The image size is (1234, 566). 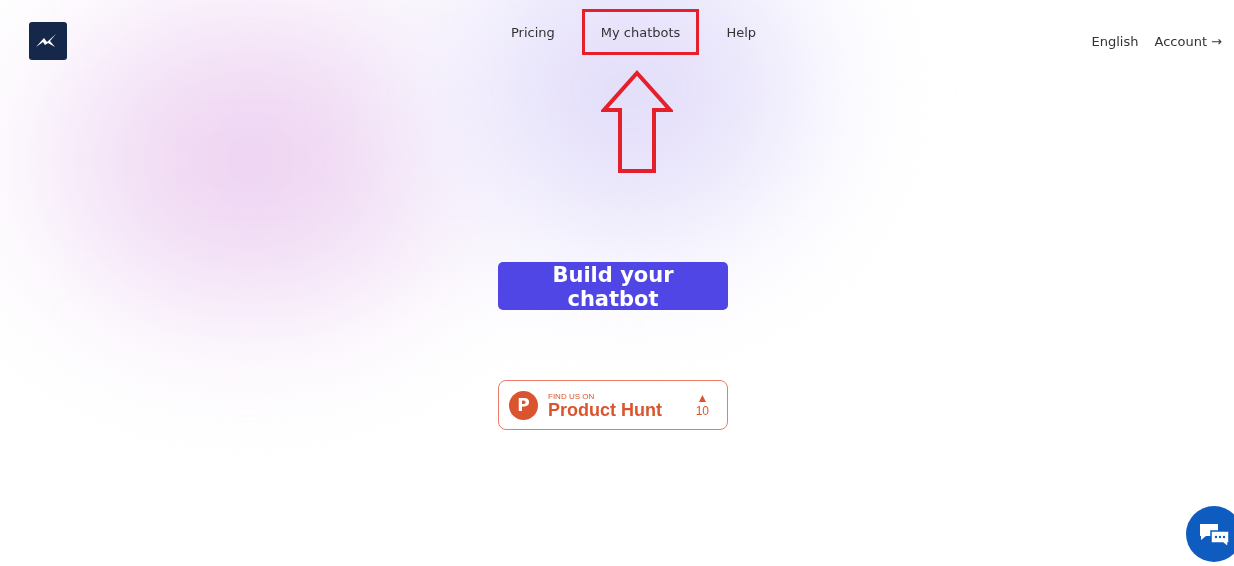 What do you see at coordinates (523, 405) in the screenshot?
I see `product-hunt-logo-icon: P` at bounding box center [523, 405].